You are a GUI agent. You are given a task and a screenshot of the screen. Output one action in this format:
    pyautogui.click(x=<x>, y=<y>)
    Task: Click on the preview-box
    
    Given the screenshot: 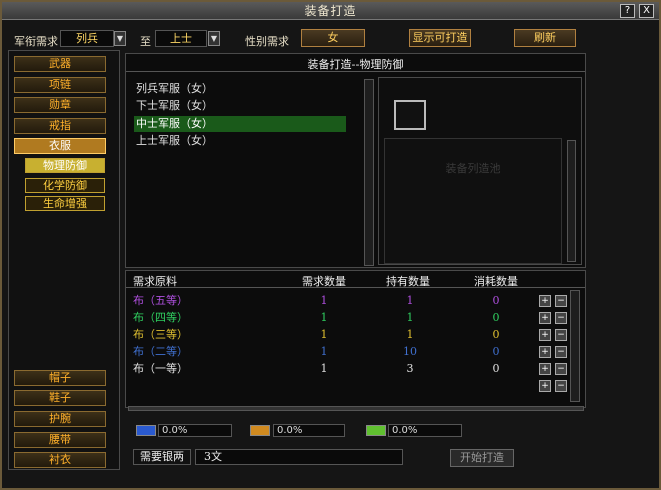 What is the action you would take?
    pyautogui.click(x=473, y=201)
    